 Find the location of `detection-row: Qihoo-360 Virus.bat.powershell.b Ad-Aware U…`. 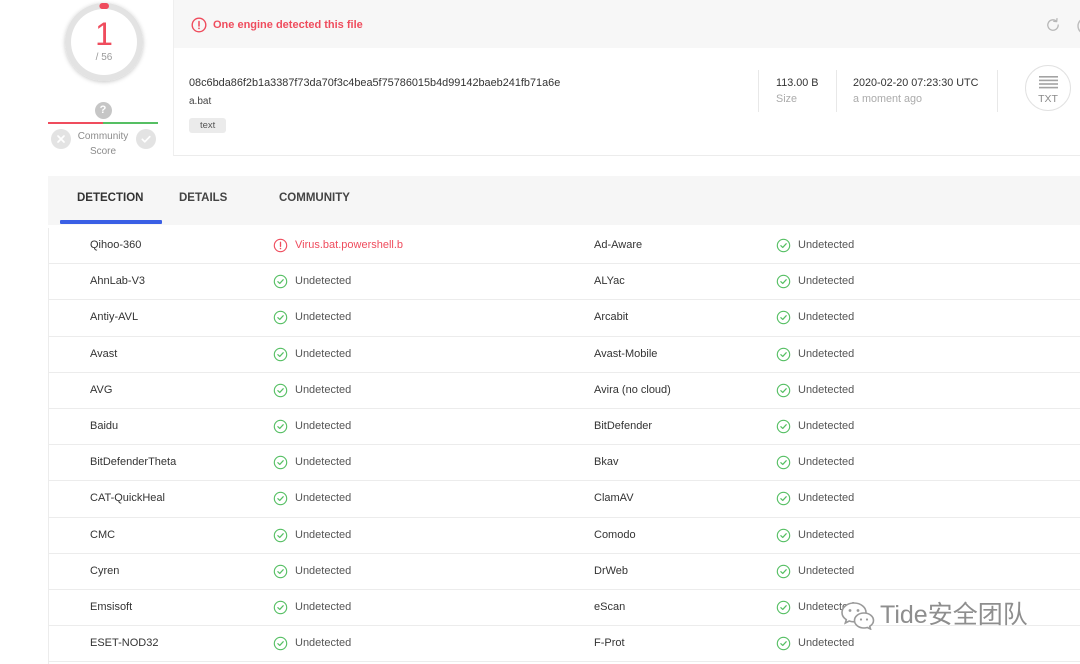

detection-row: Qihoo-360 Virus.bat.powershell.b Ad-Aware U… is located at coordinates (564, 246).